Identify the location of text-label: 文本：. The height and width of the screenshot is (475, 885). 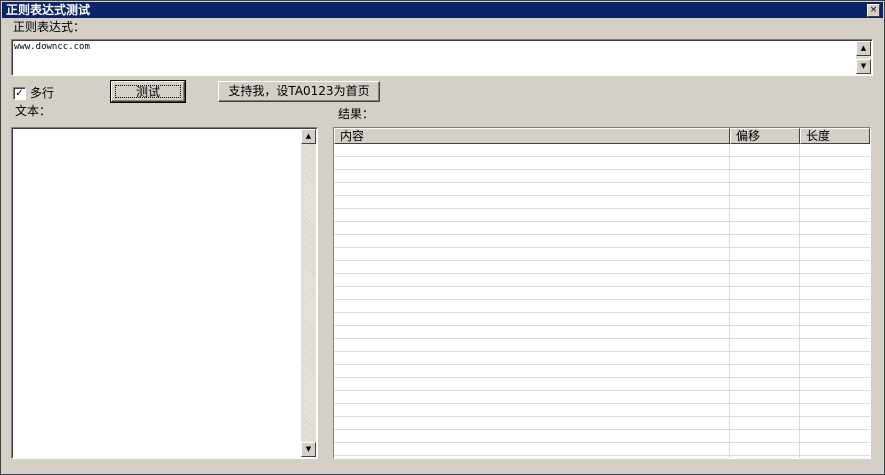
(33, 111).